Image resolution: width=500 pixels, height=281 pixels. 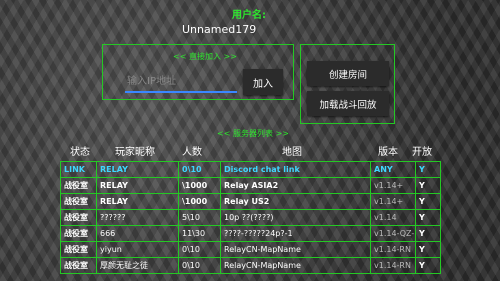 What do you see at coordinates (199, 217) in the screenshot?
I see `players-cell: 5\10` at bounding box center [199, 217].